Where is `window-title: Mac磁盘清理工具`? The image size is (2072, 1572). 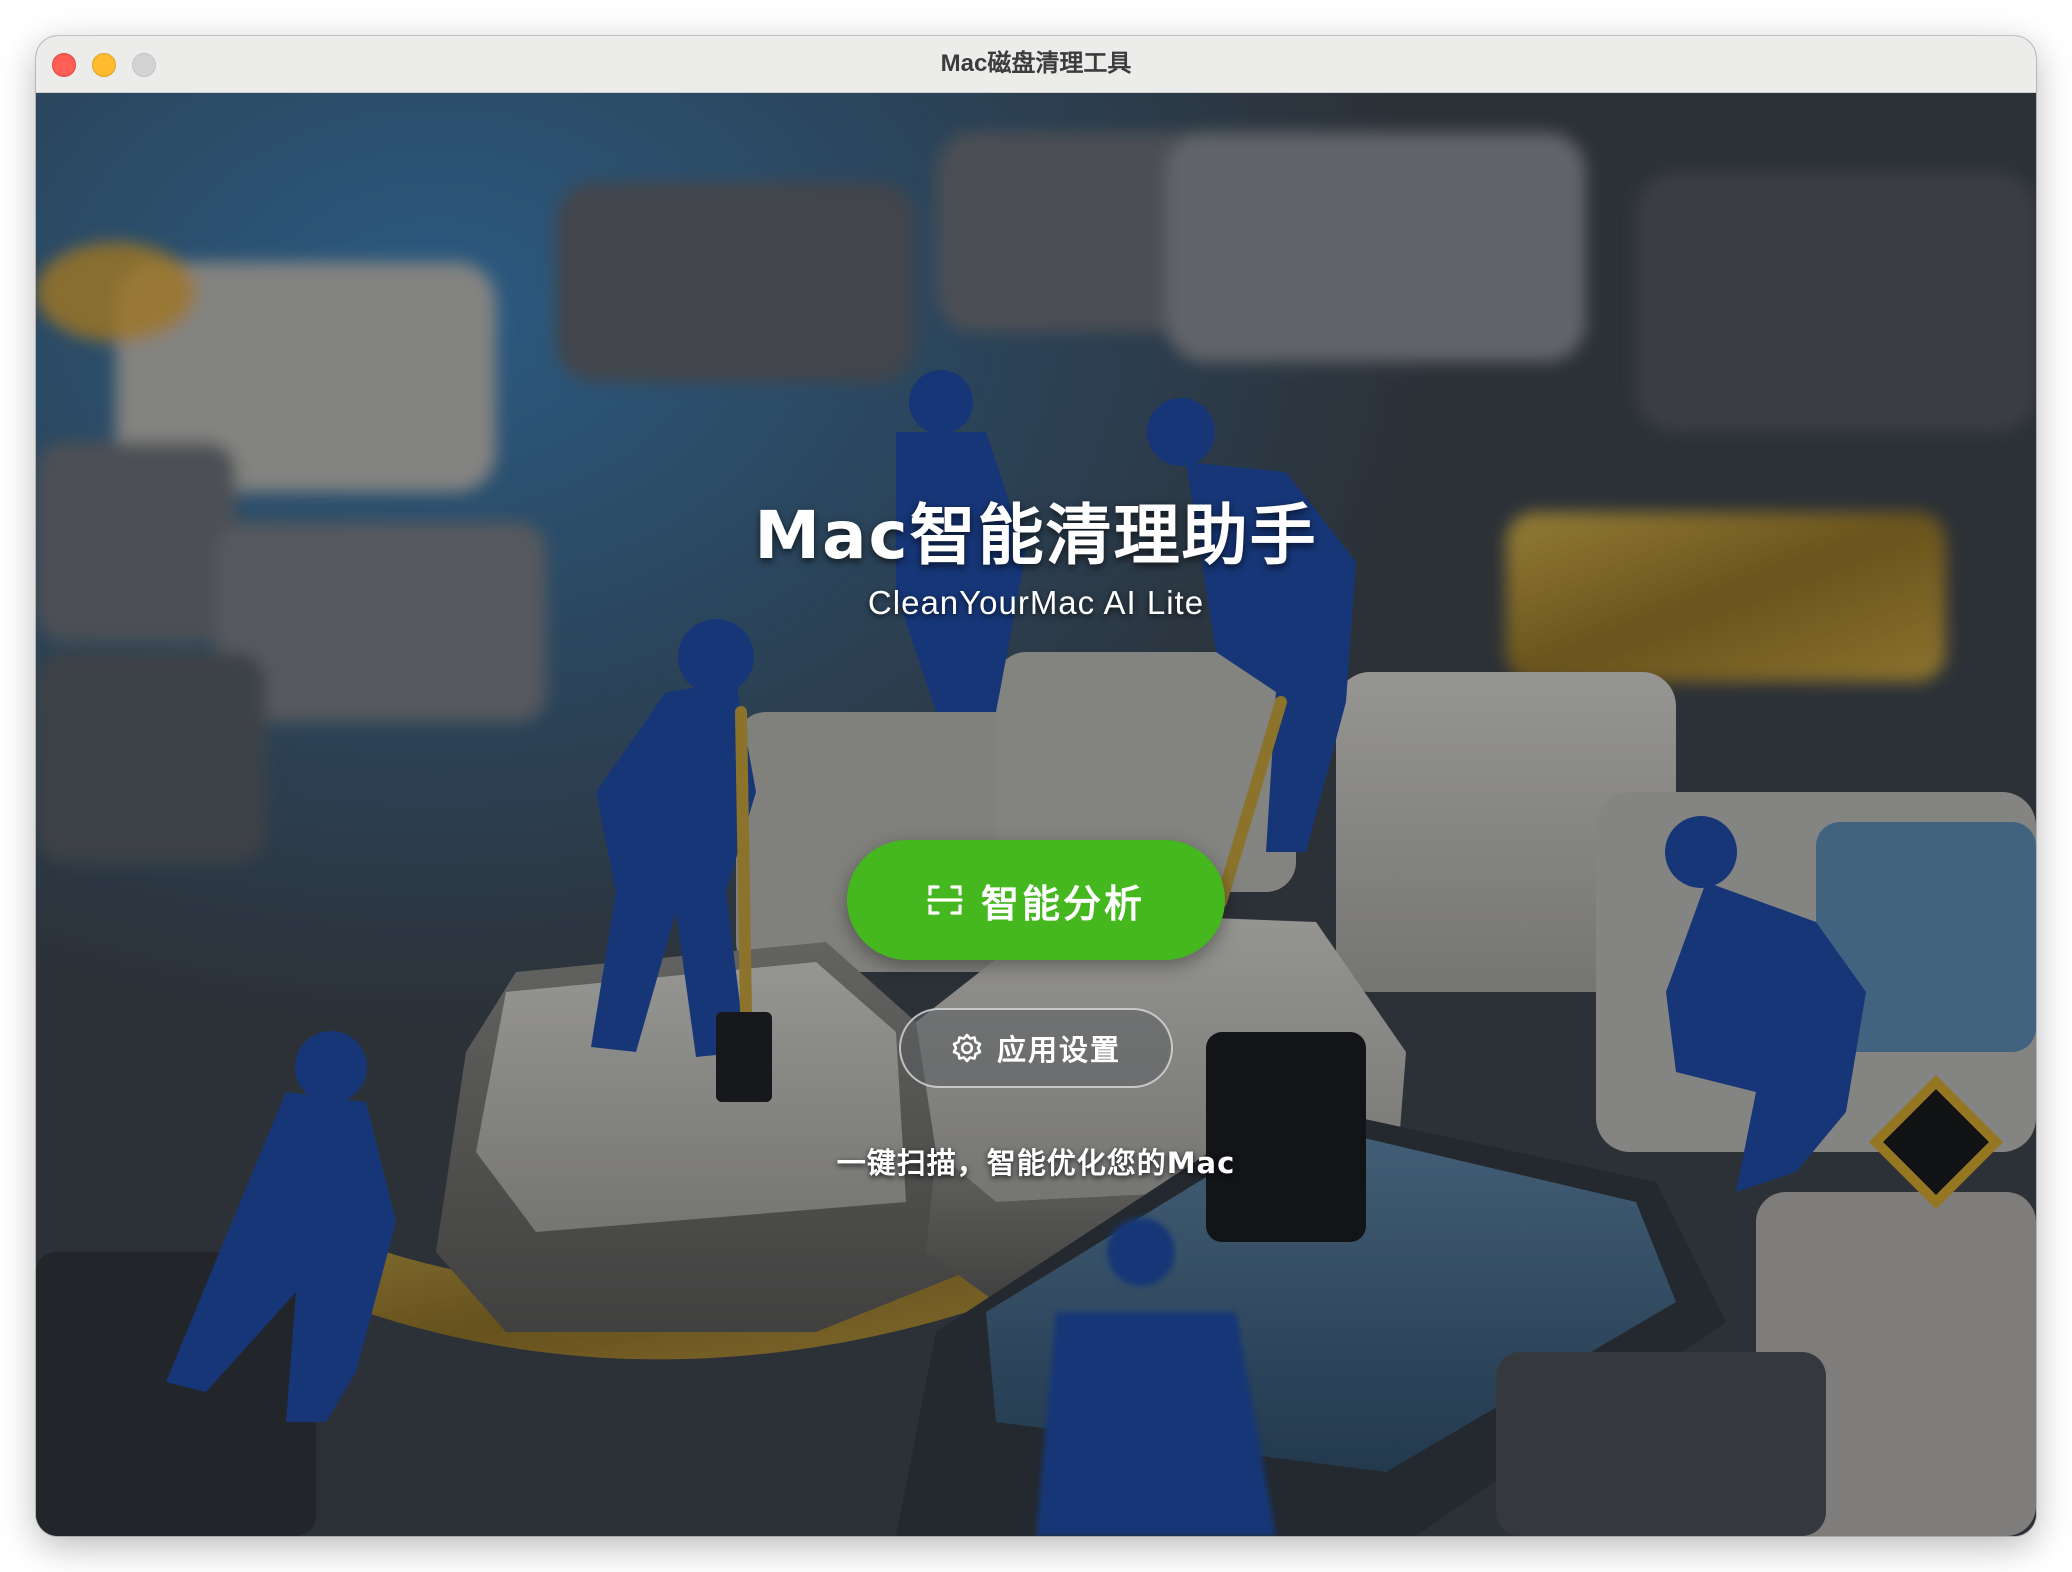 window-title: Mac磁盘清理工具 is located at coordinates (1036, 63).